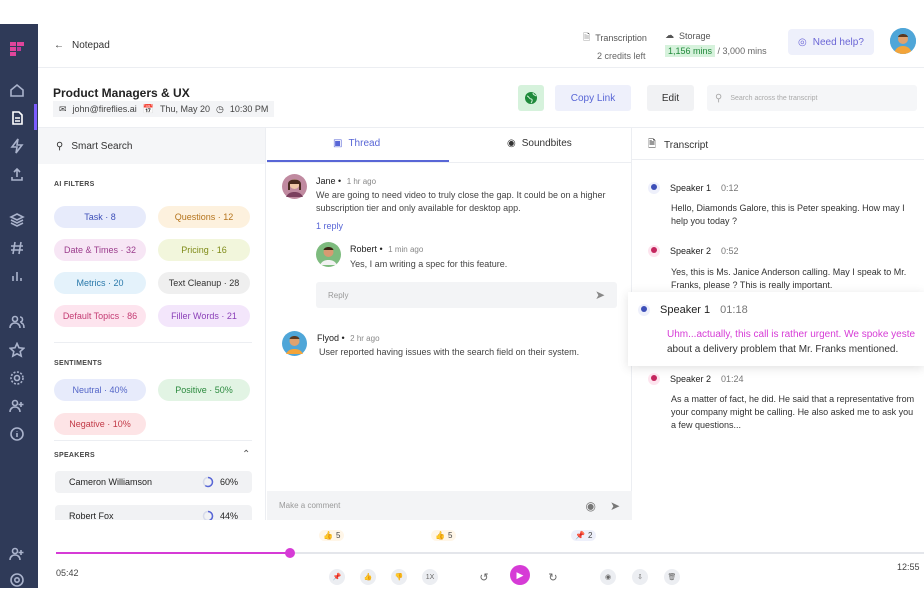 This screenshot has height=593, width=924. What do you see at coordinates (17, 174) in the screenshot?
I see `upload-icon` at bounding box center [17, 174].